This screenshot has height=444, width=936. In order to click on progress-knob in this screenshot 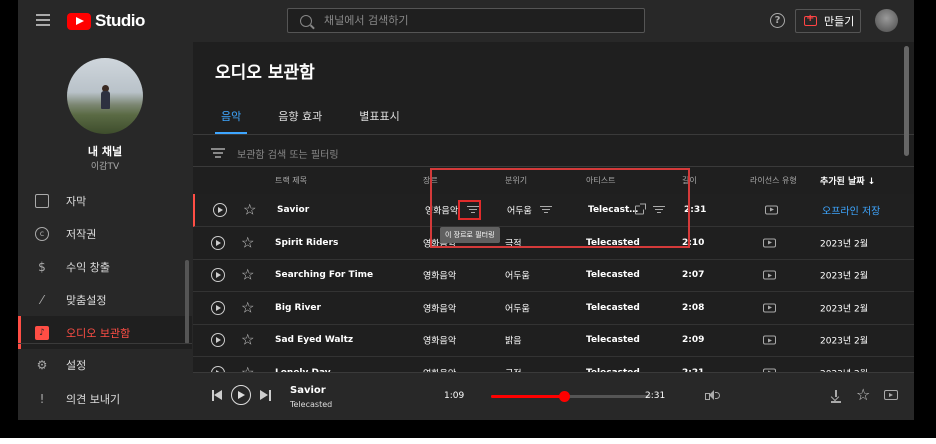, I will do `click(565, 396)`.